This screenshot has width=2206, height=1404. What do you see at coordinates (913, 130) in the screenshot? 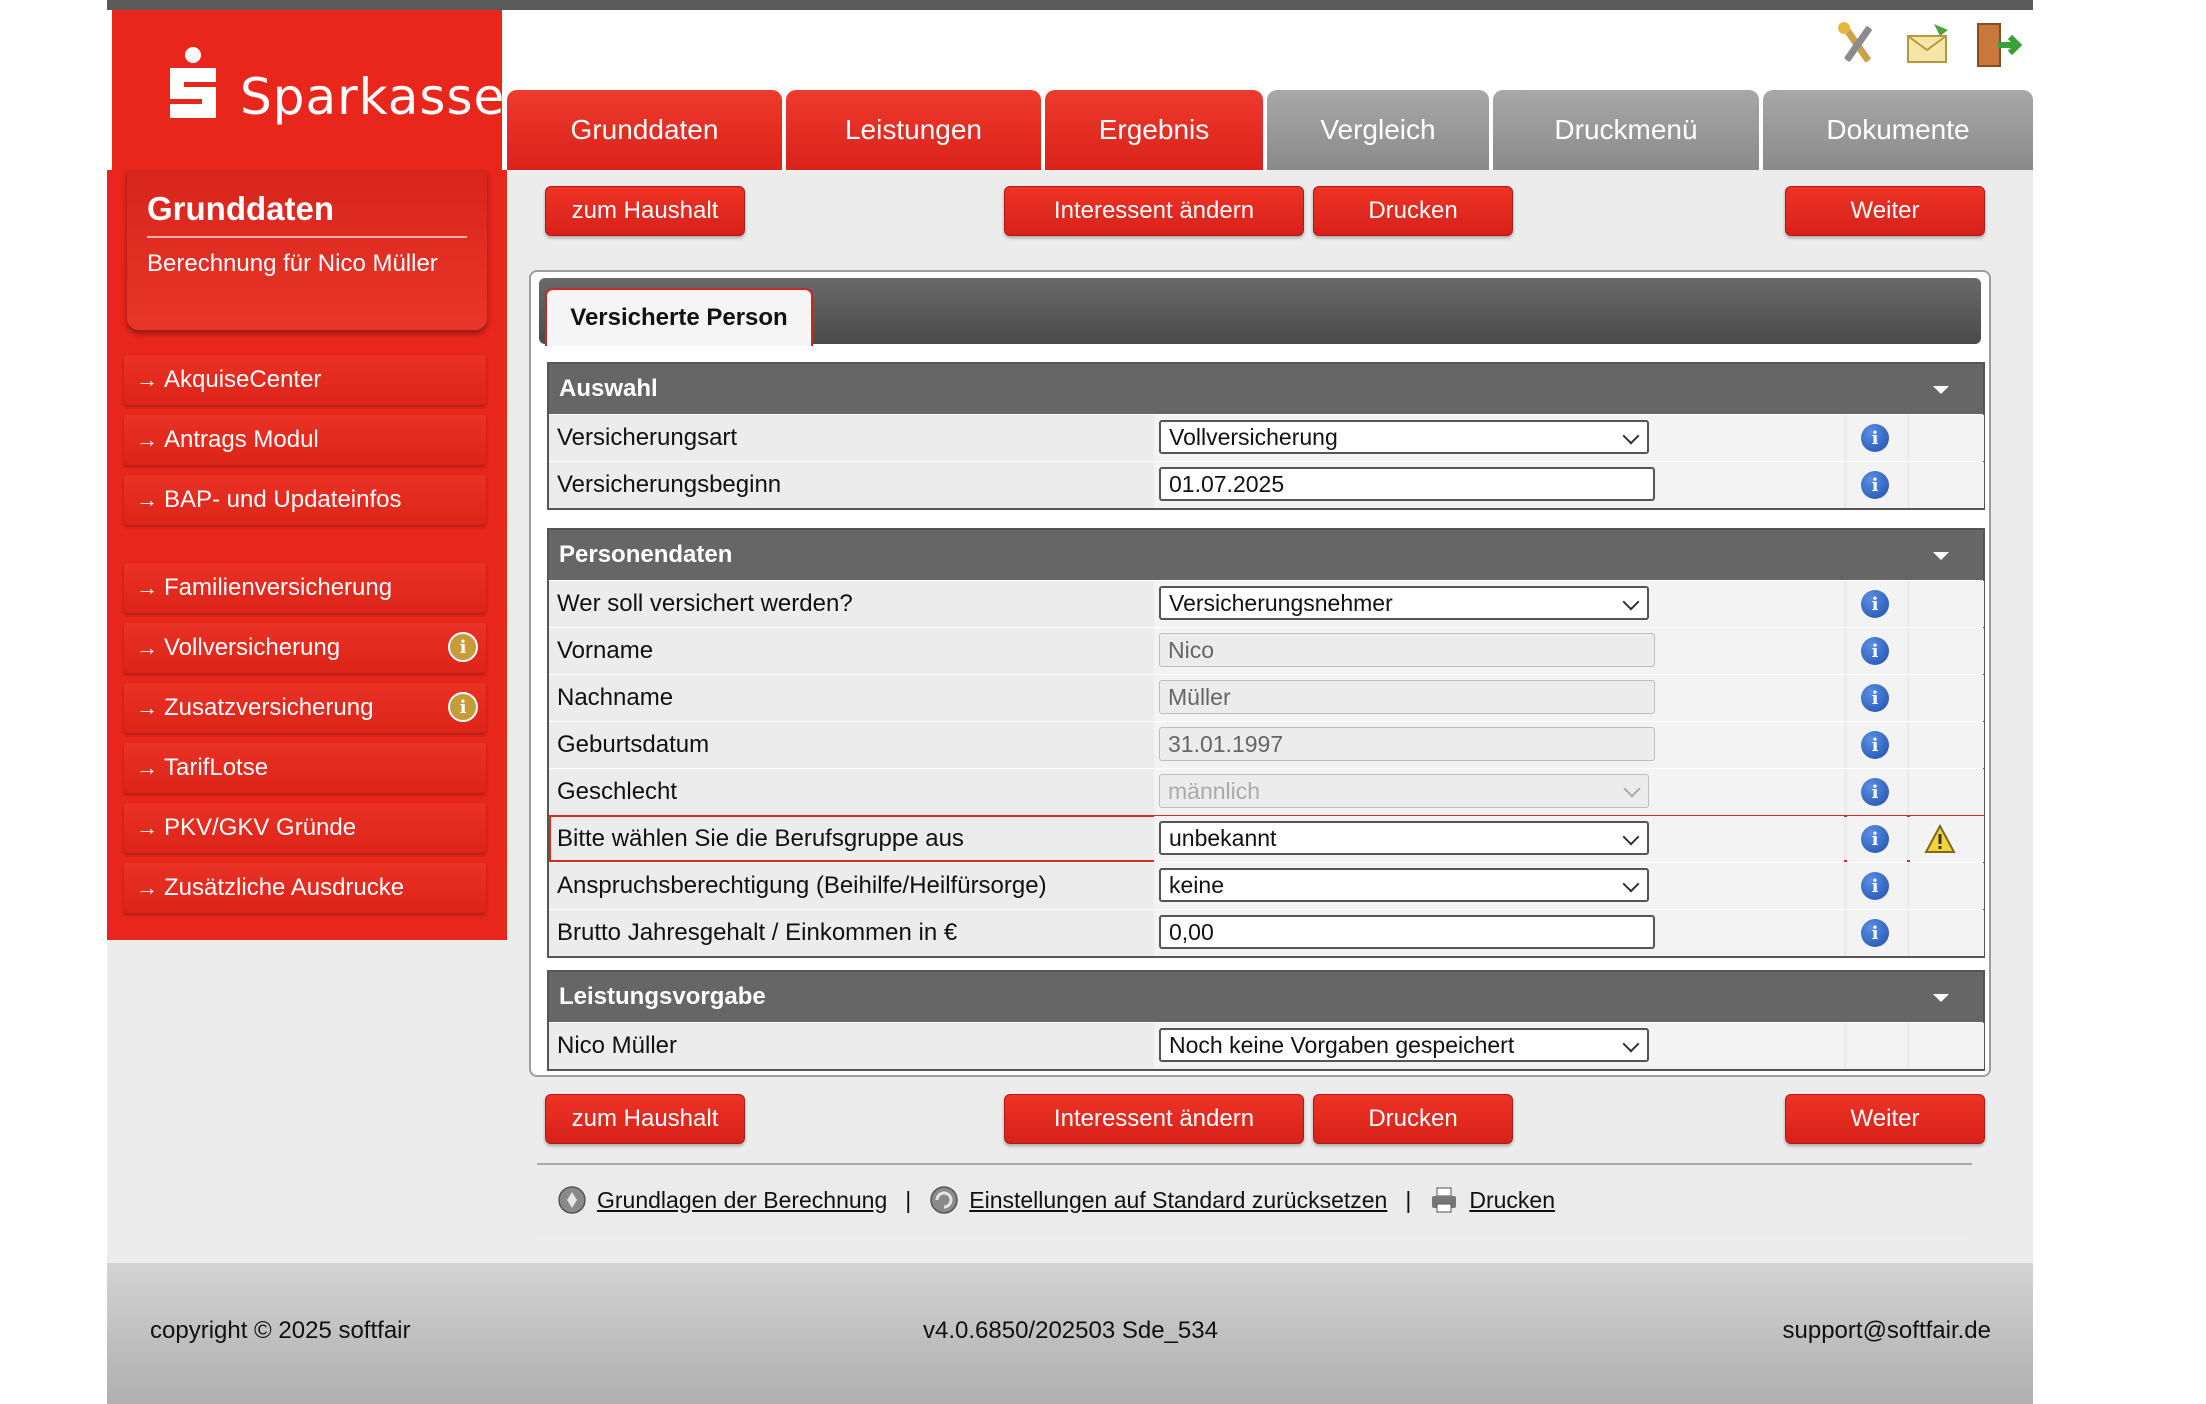
I see `tab-leistungen: Leistungen` at bounding box center [913, 130].